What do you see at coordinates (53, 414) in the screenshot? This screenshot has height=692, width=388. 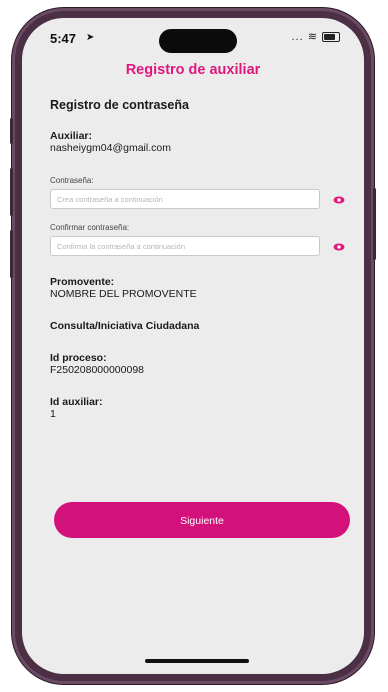 I see `auxiliar-id-value: 1` at bounding box center [53, 414].